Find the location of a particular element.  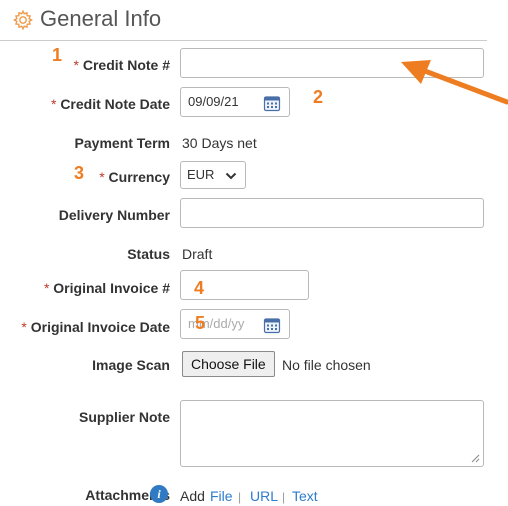

date-value: 09/09/21 is located at coordinates (213, 101).